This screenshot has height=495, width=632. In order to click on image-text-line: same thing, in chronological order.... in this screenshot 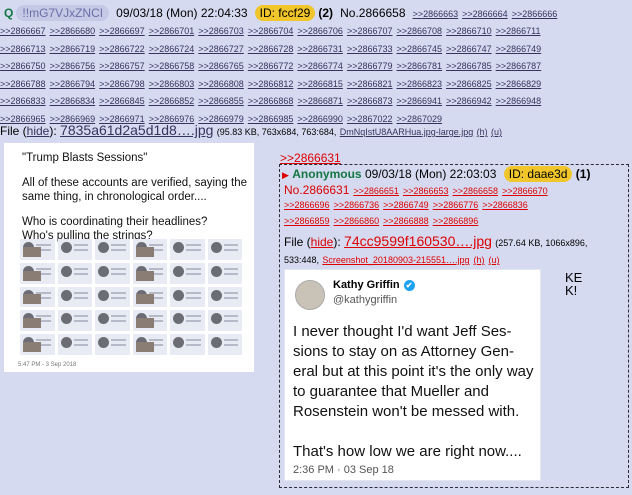, I will do `click(114, 197)`.